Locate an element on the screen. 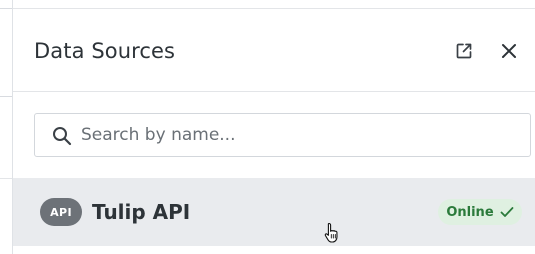 Image resolution: width=535 pixels, height=254 pixels. search-icon is located at coordinates (62, 136).